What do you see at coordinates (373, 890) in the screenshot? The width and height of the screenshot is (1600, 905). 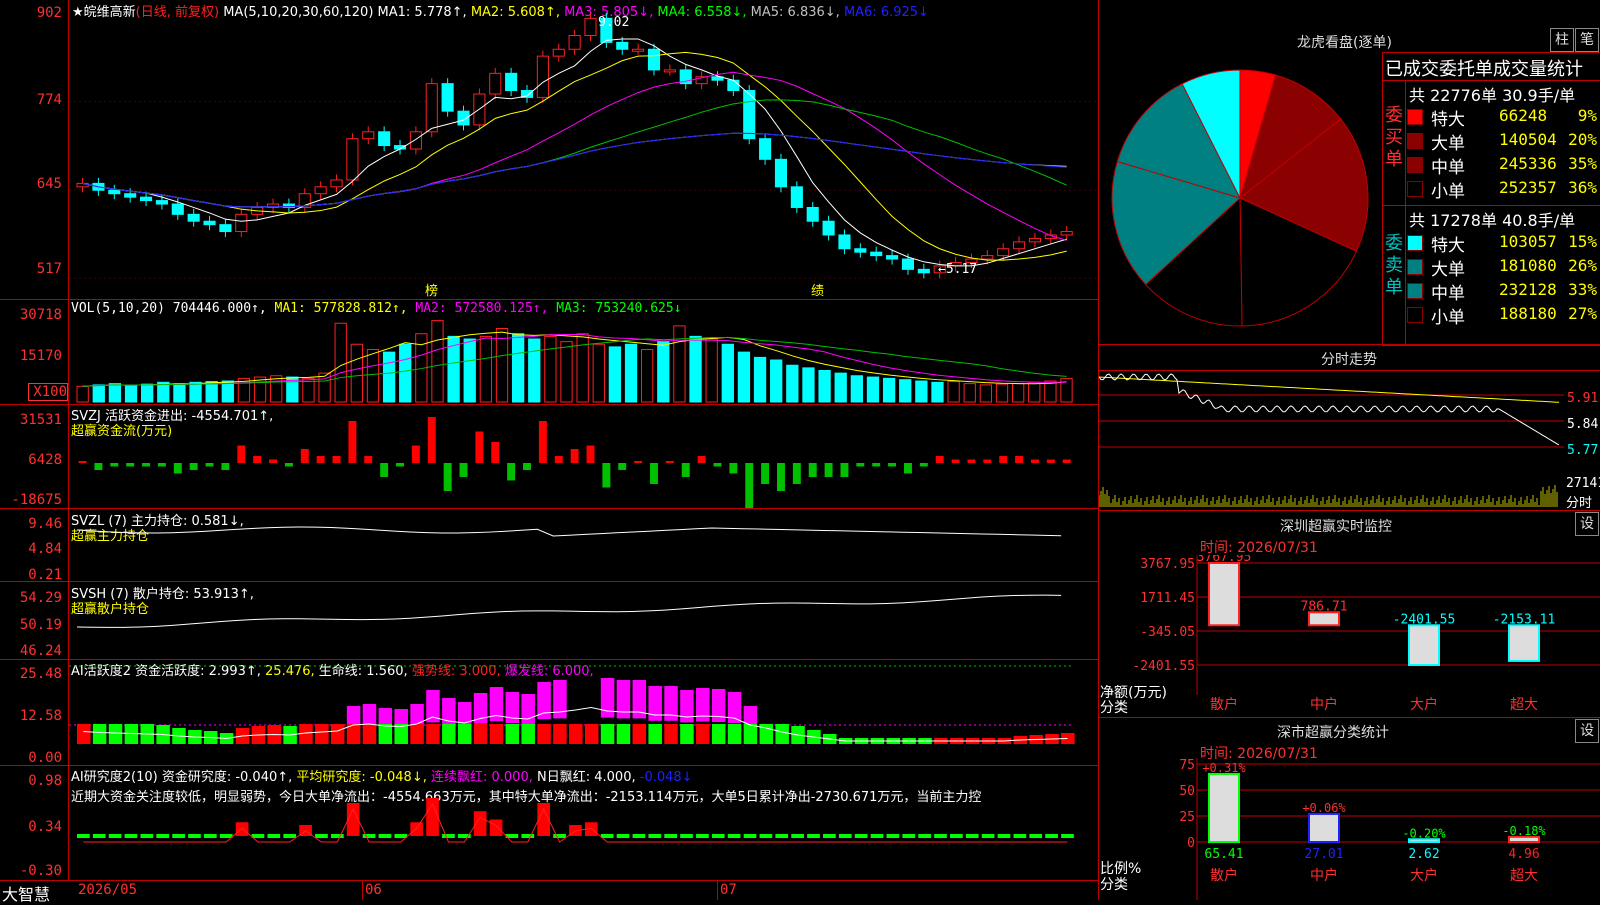 I see `date-label-1: 06` at bounding box center [373, 890].